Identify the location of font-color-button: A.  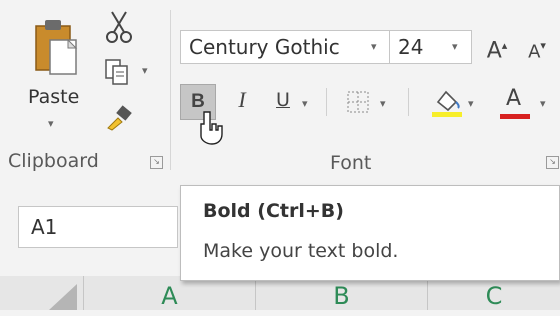
(517, 102).